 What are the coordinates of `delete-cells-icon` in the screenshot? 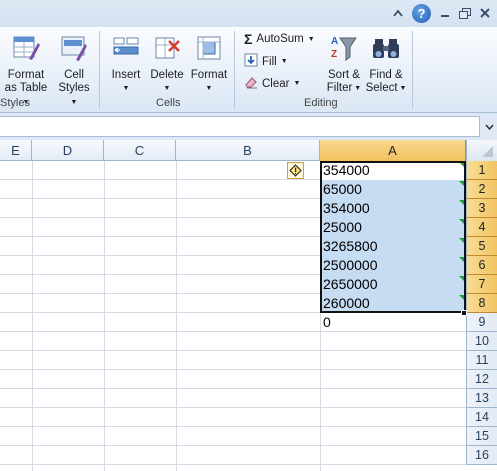 It's located at (167, 50).